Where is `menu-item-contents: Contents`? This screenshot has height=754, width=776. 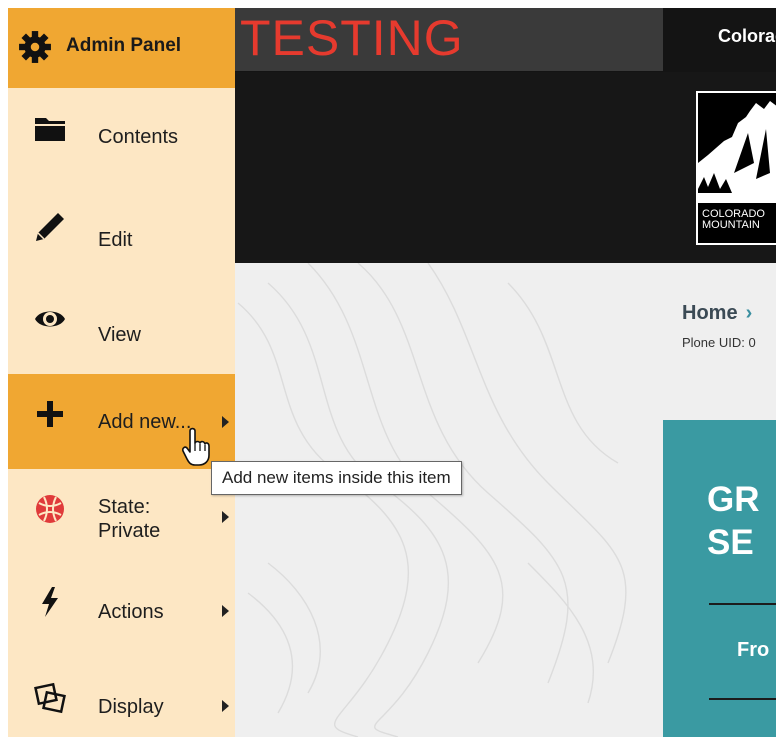
menu-item-contents: Contents is located at coordinates (121, 136).